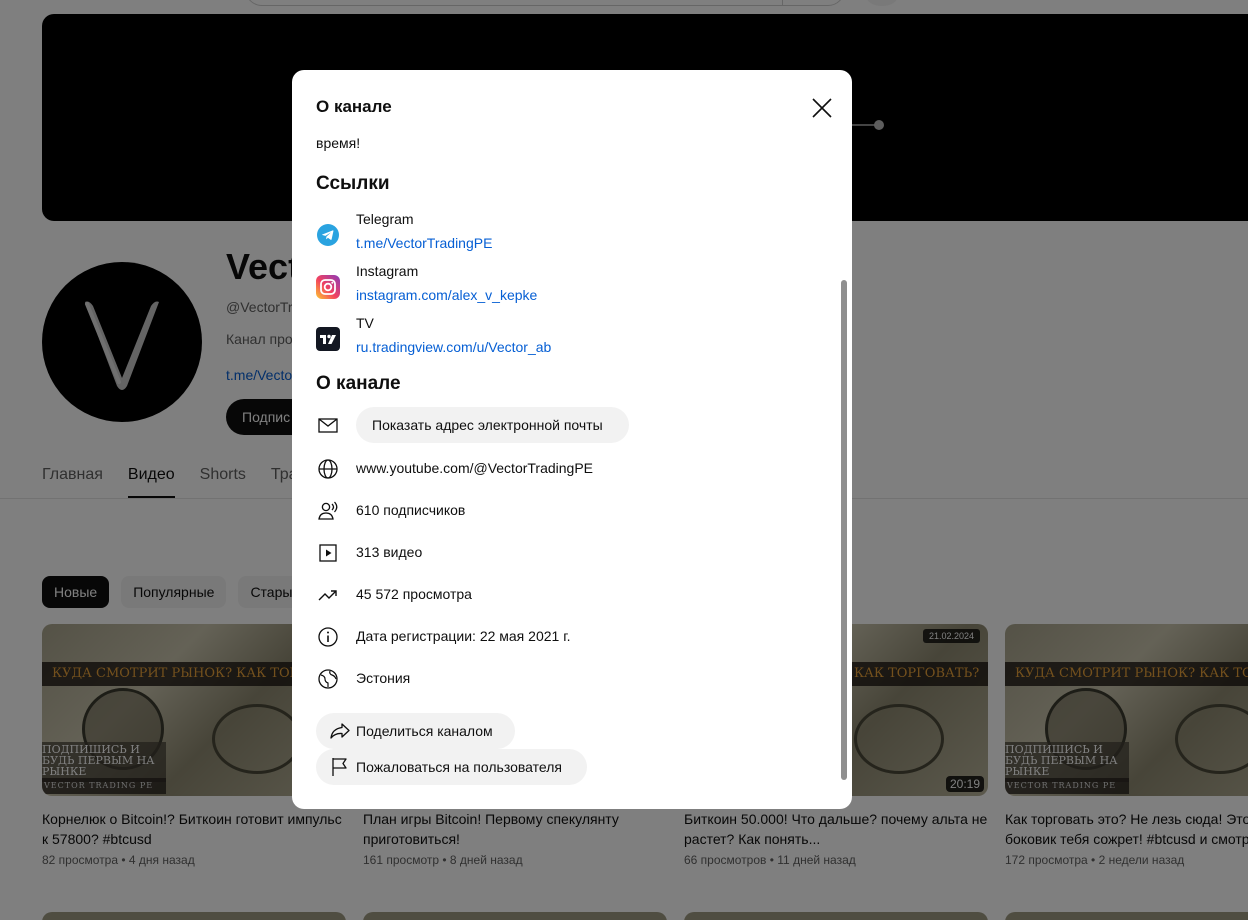 This screenshot has height=920, width=1248. What do you see at coordinates (338, 143) in the screenshot?
I see `description-text: время!` at bounding box center [338, 143].